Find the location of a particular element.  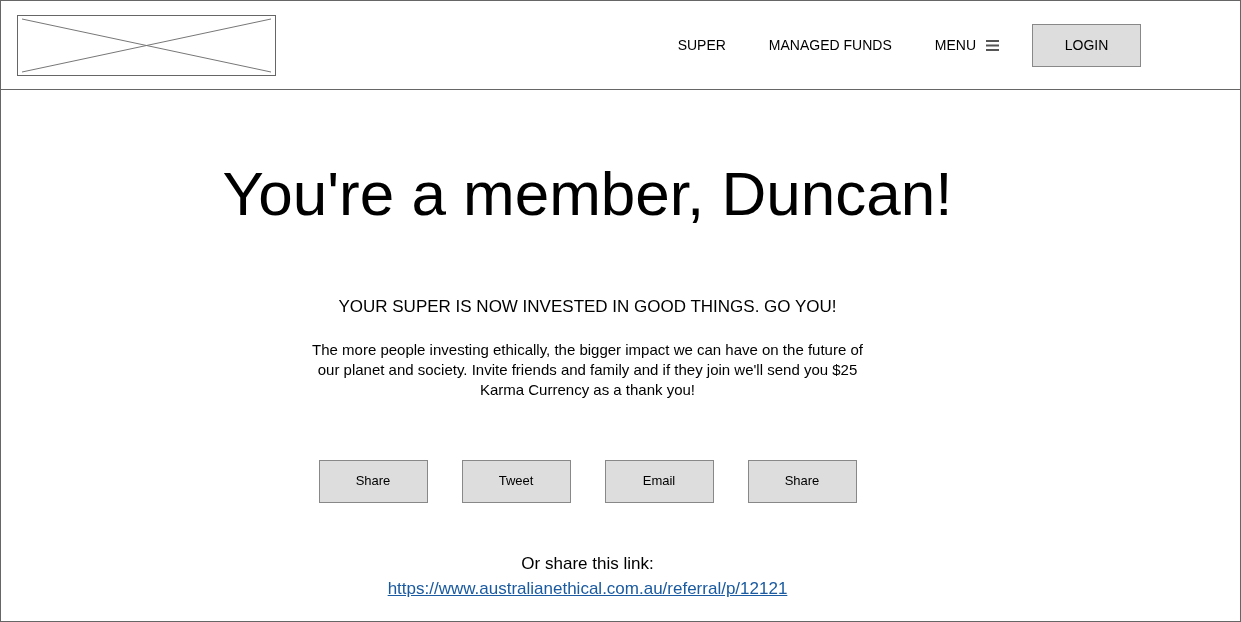

share-button: Tweet is located at coordinates (516, 481).